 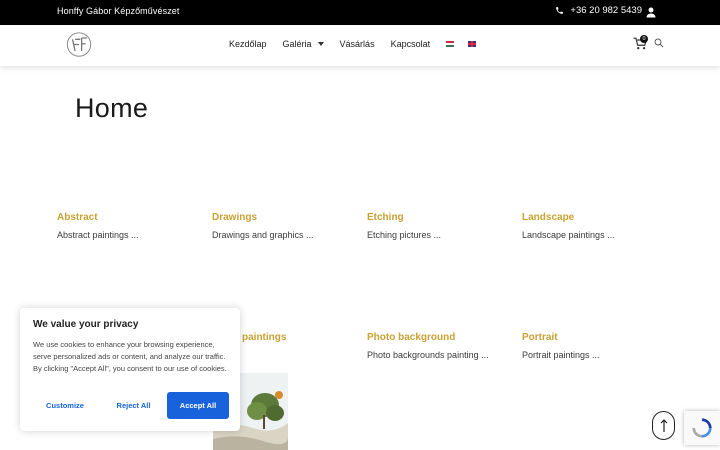 I want to click on nav-item-kezdolap: Kezdőlap, so click(x=248, y=44).